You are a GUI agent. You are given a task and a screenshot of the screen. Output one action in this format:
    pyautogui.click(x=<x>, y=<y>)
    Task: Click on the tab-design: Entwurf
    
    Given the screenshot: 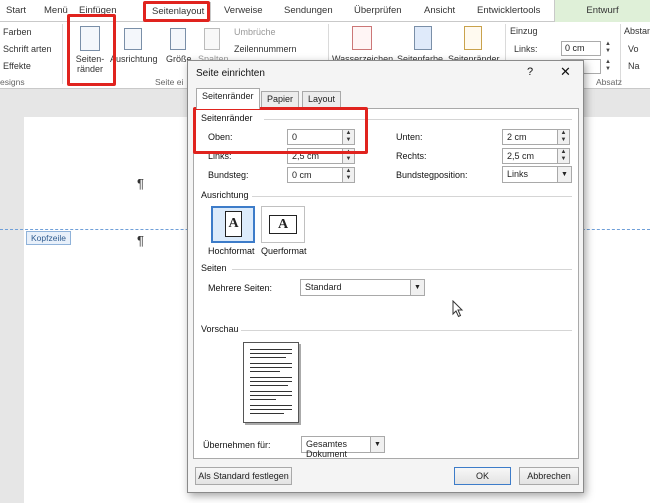 What is the action you would take?
    pyautogui.click(x=602, y=11)
    